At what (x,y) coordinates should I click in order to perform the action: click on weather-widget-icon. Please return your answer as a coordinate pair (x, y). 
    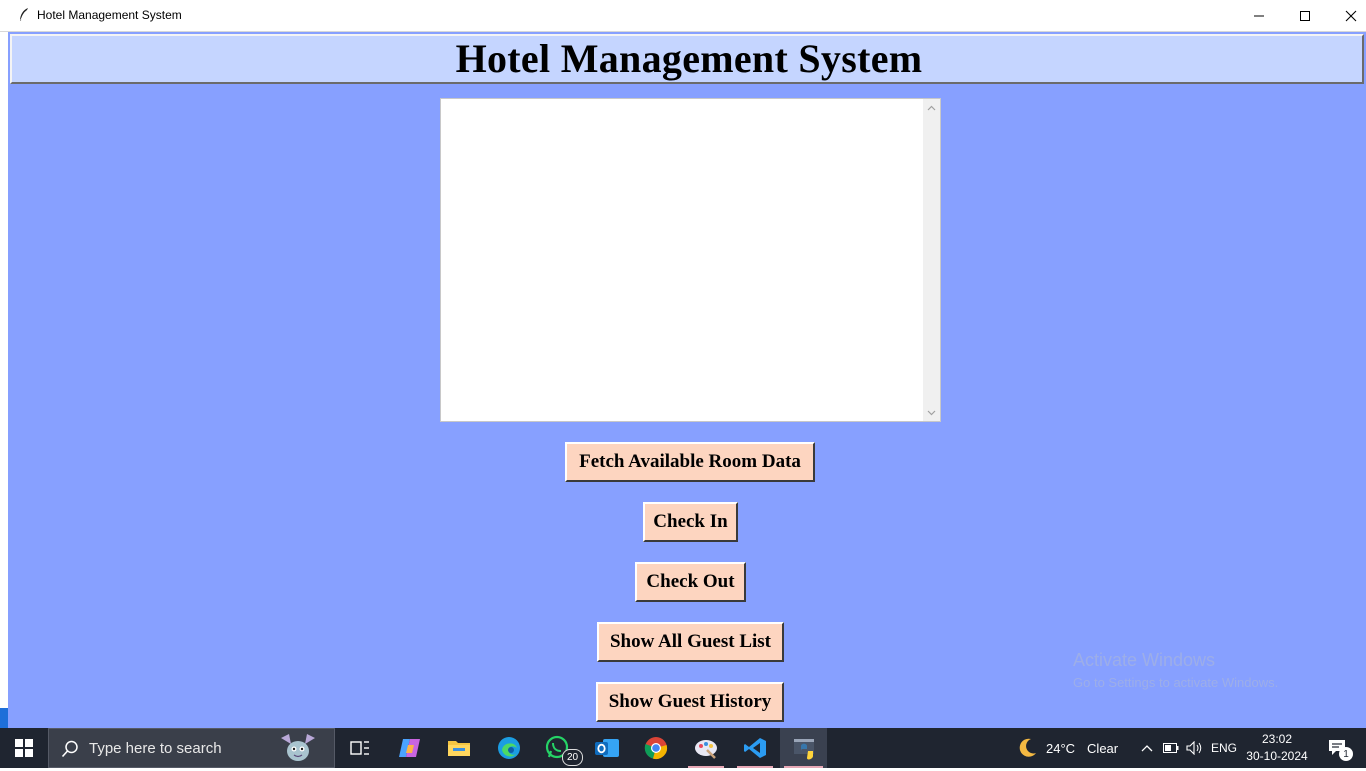
    Looking at the image, I should click on (1027, 748).